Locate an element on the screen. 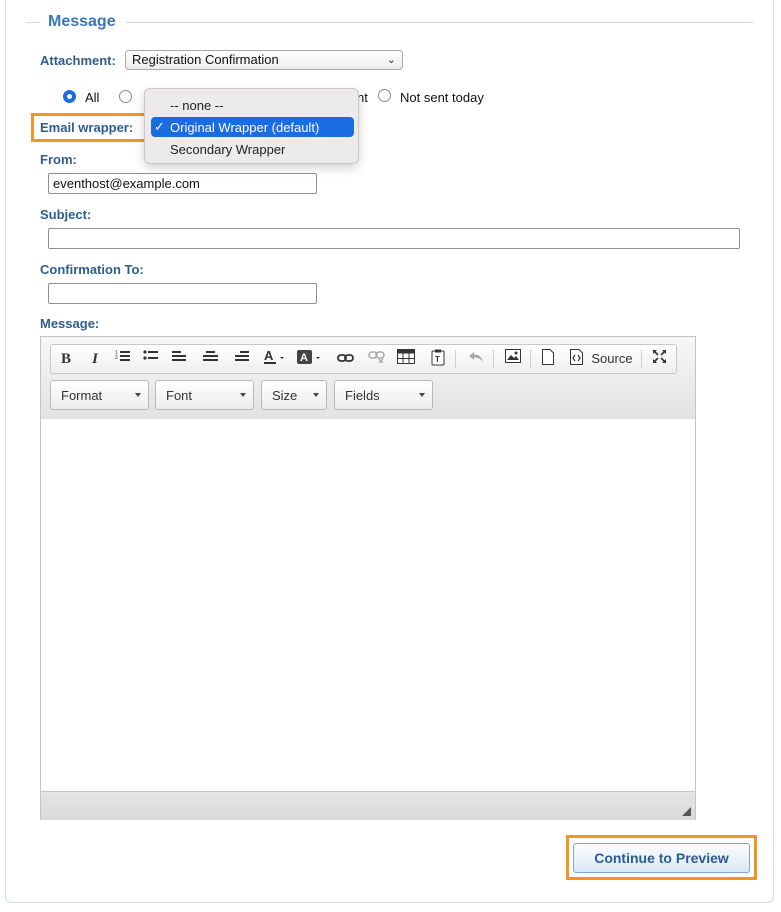 This screenshot has height=912, width=781. checkmark-icon: ✓ is located at coordinates (159, 126).